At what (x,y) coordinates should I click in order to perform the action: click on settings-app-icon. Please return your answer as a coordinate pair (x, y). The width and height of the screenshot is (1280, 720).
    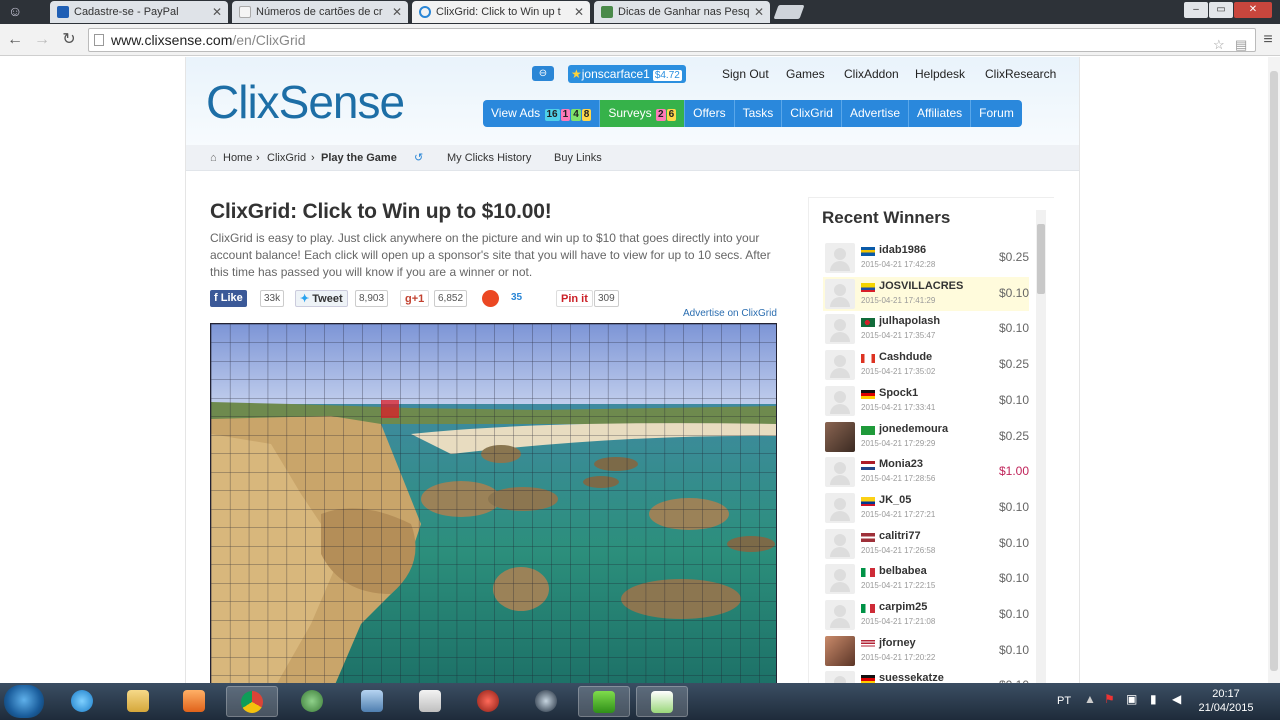
    Looking at the image, I should click on (312, 701).